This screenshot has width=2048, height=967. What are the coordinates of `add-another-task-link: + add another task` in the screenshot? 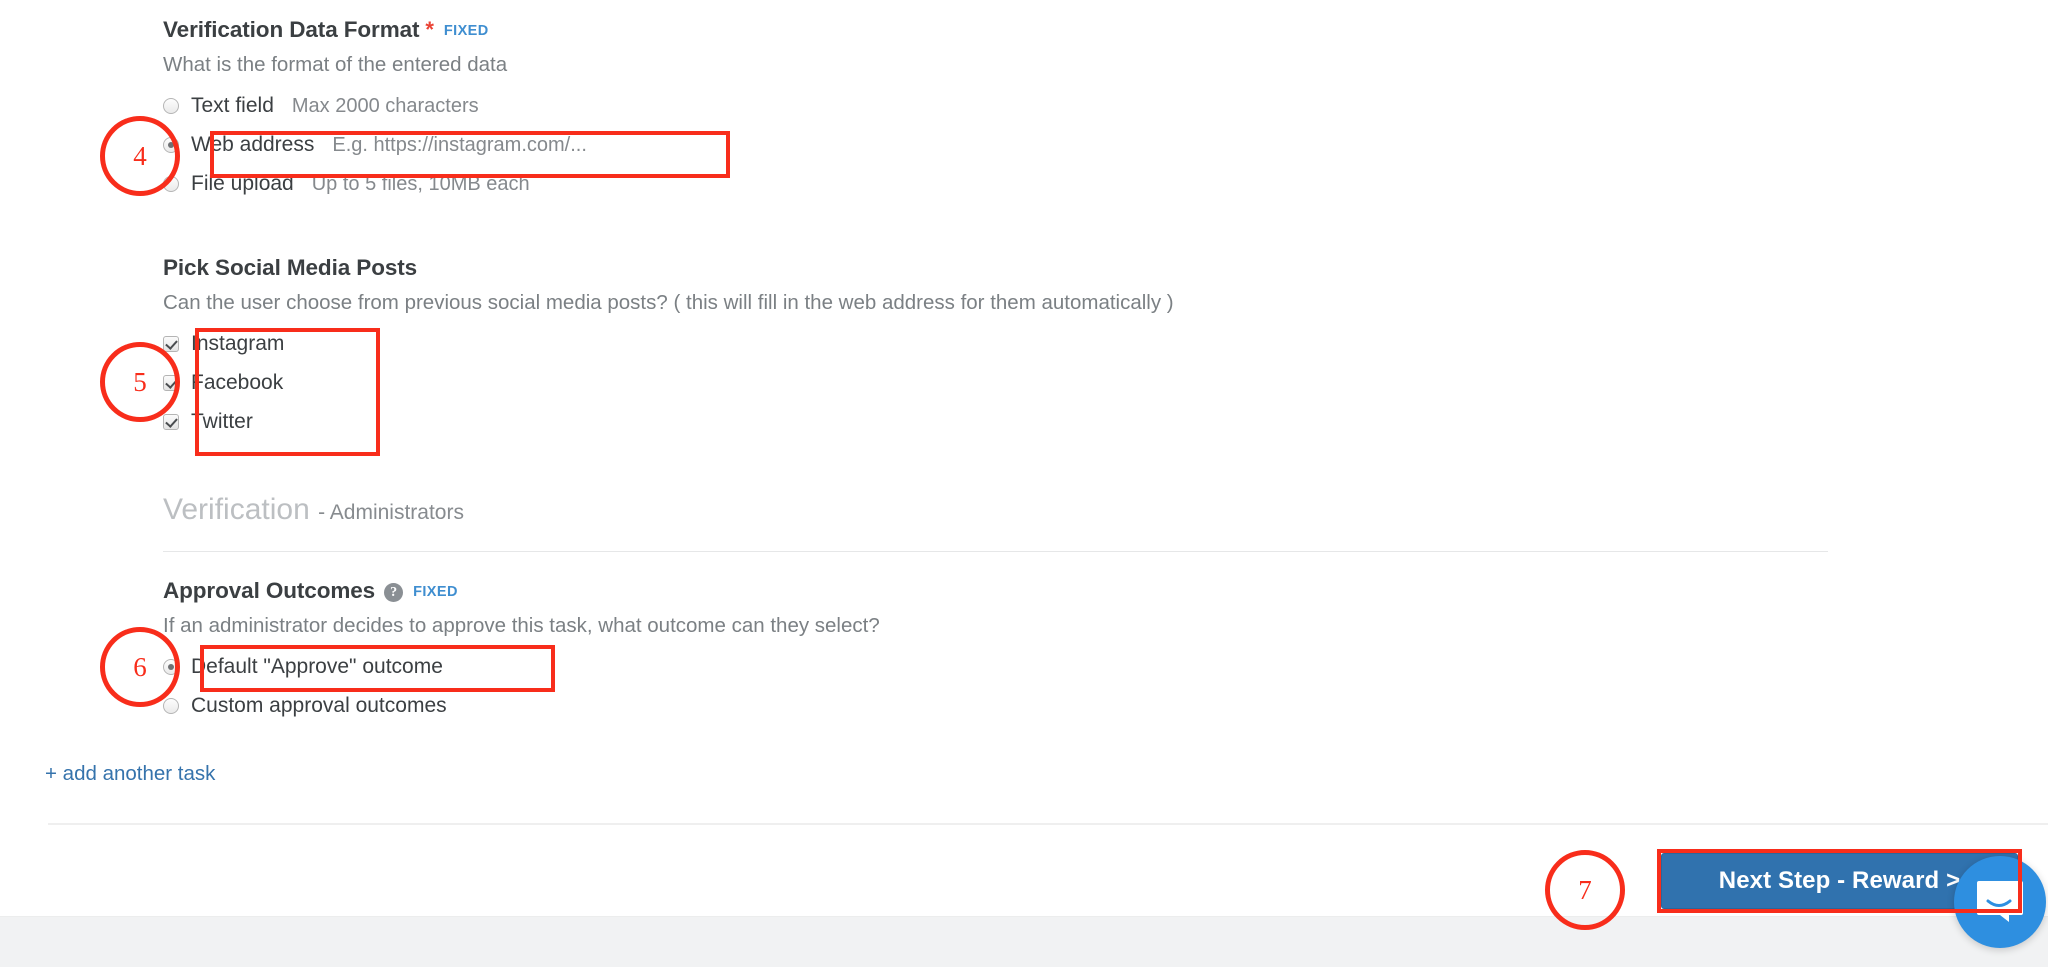 It's located at (130, 774).